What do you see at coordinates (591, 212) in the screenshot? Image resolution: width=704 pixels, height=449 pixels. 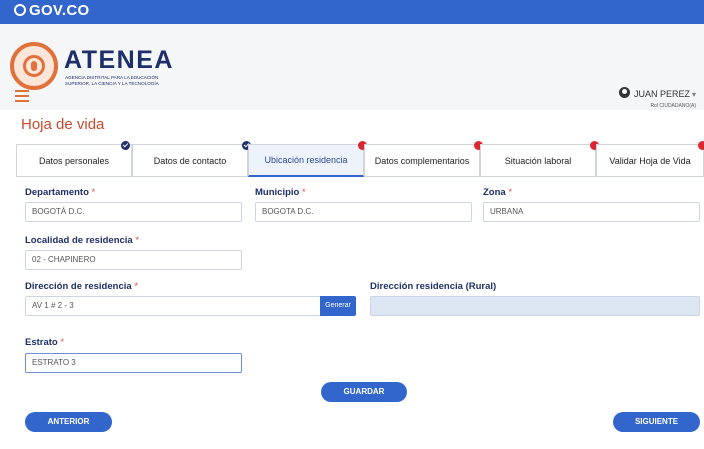 I see `zona-select: URBANA` at bounding box center [591, 212].